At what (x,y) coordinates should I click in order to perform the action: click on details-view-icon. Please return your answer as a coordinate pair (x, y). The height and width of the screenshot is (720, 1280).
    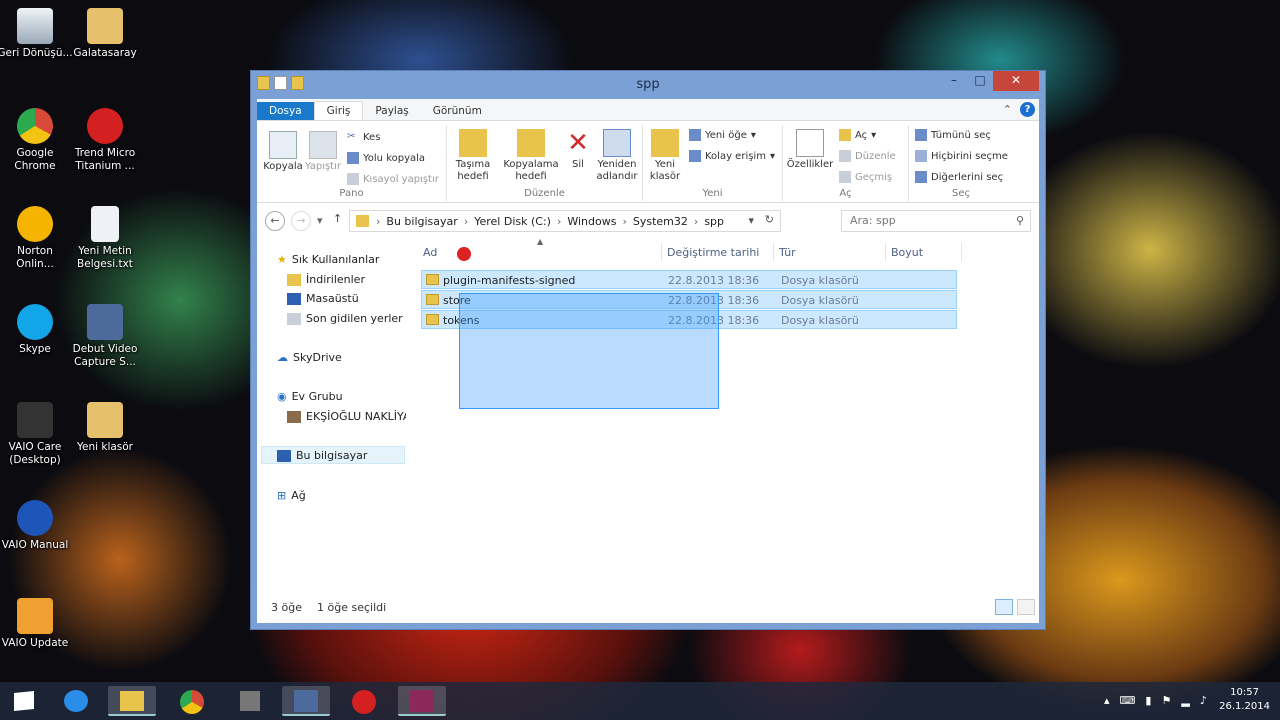
    Looking at the image, I should click on (1004, 607).